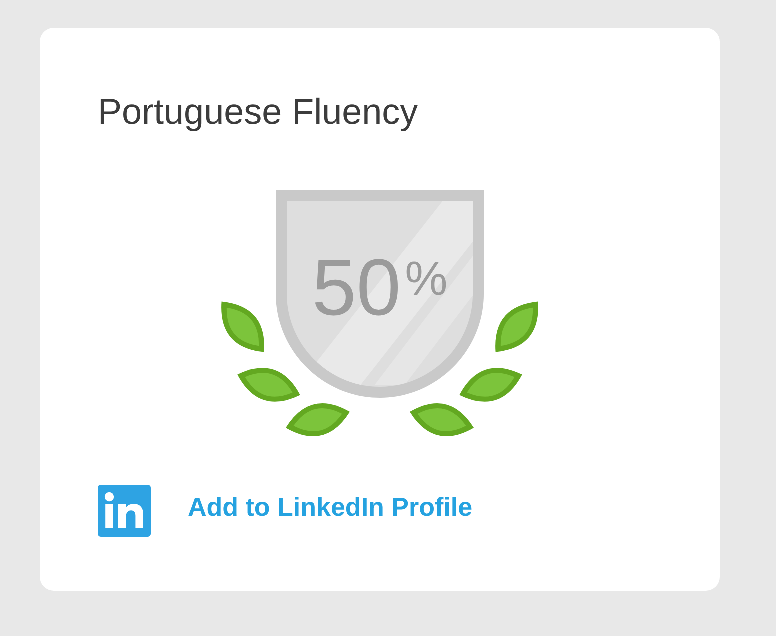 The height and width of the screenshot is (636, 776). Describe the element at coordinates (380, 288) in the screenshot. I see `percent-label: 50$^{%}$` at that location.